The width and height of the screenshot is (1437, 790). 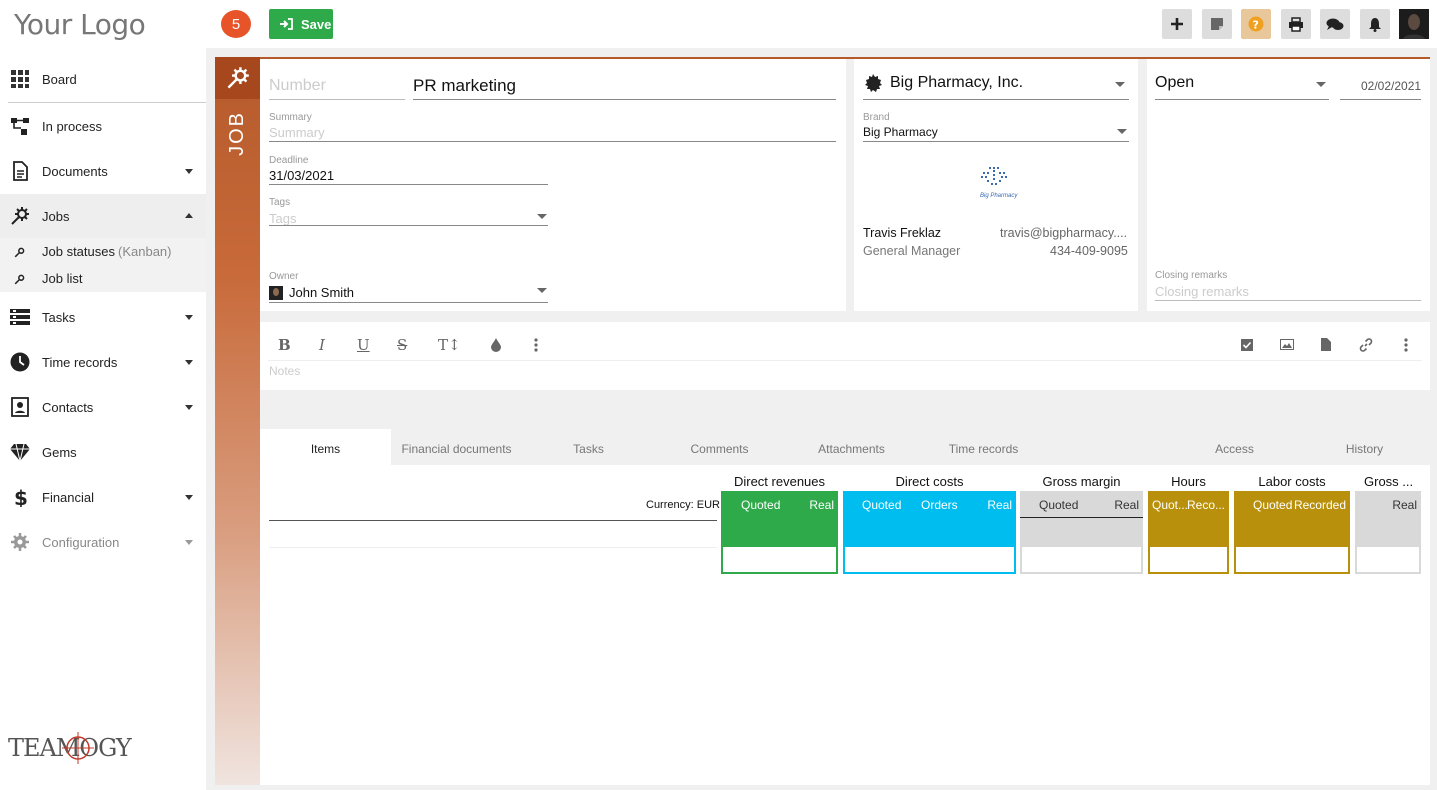 I want to click on dollar-icon: $, so click(x=21, y=497).